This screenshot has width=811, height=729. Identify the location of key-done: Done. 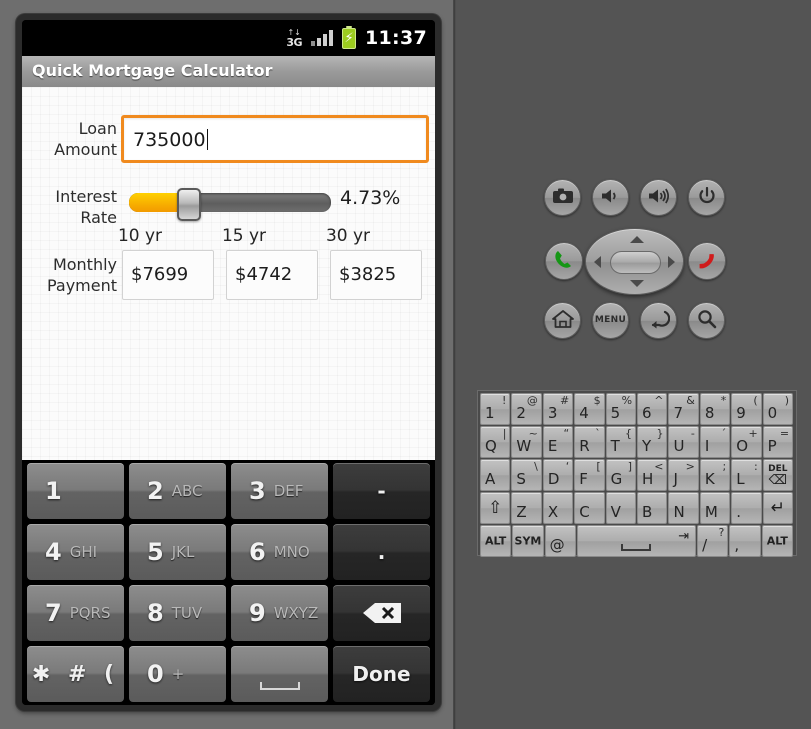
(381, 674).